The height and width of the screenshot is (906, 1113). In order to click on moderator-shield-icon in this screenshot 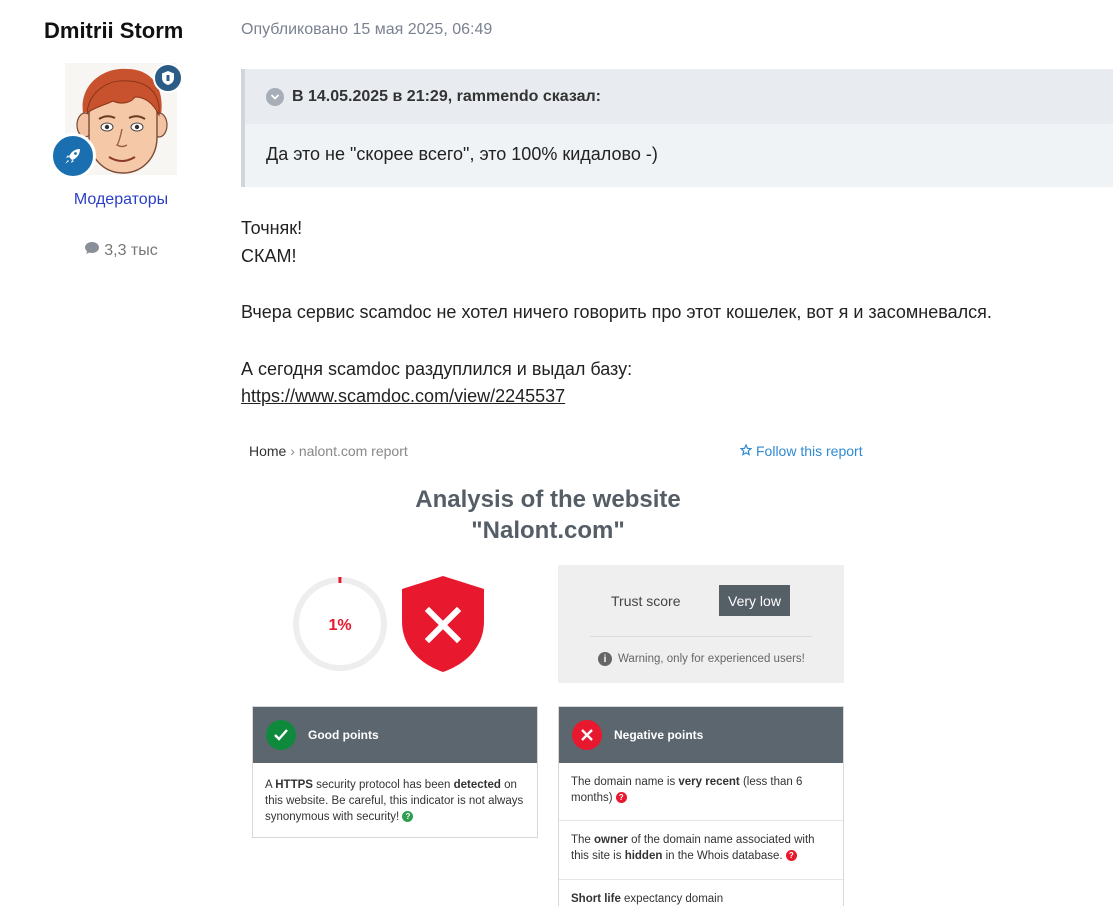, I will do `click(168, 78)`.